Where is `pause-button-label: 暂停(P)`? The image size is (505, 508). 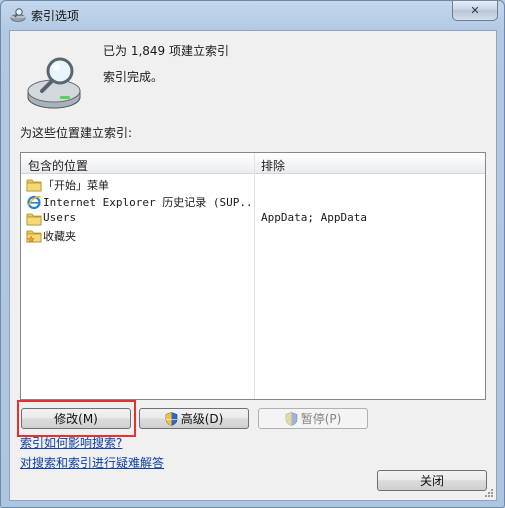 pause-button-label: 暂停(P) is located at coordinates (321, 419).